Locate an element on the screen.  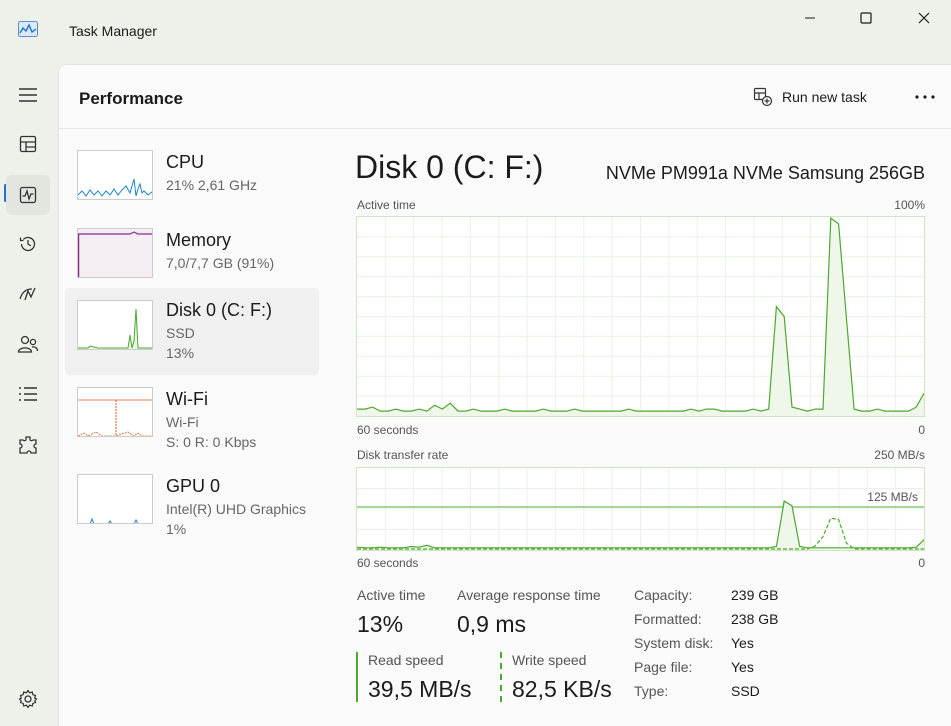
hamburger-menu-button is located at coordinates (28, 95).